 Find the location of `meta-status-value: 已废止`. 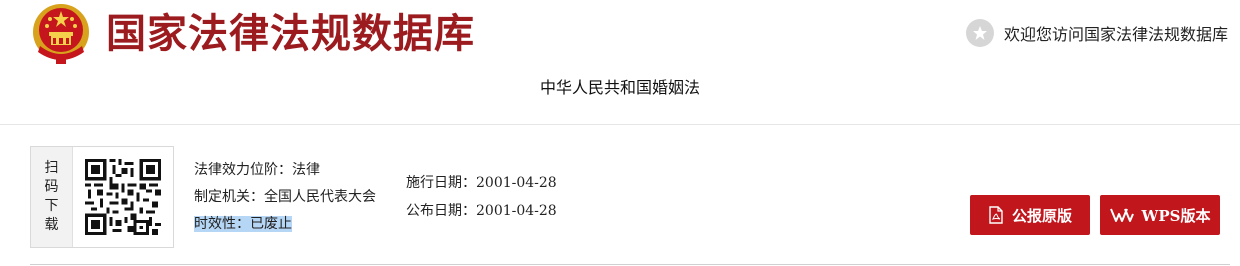

meta-status-value: 已废止 is located at coordinates (271, 224).